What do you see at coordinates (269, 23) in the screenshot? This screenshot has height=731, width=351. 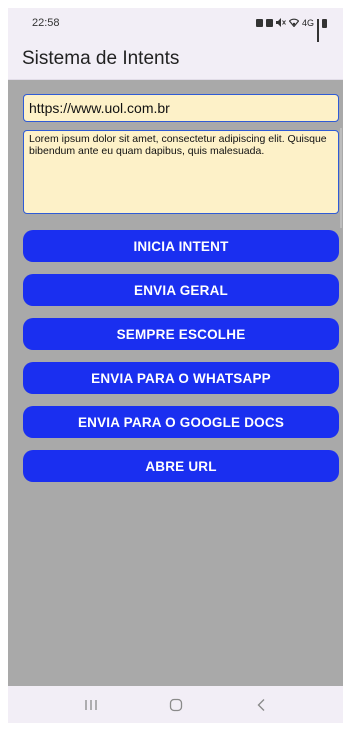 I see `image-notification-icon` at bounding box center [269, 23].